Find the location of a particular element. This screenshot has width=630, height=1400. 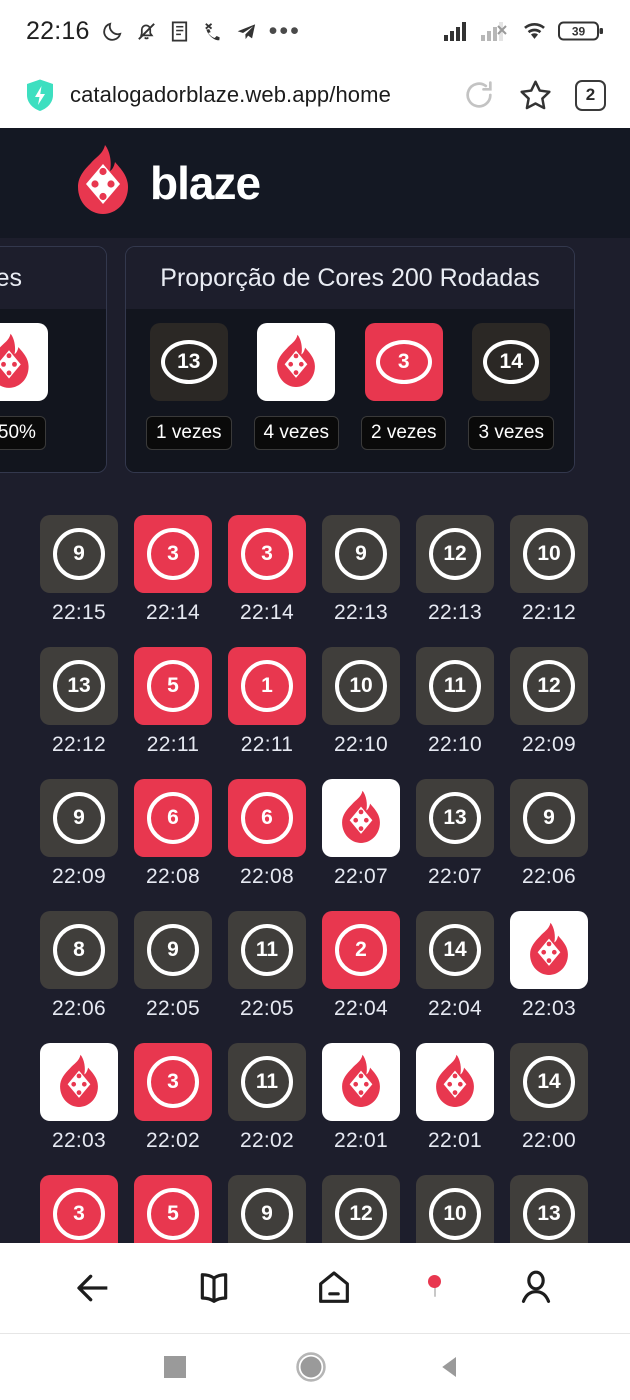

proporcao-item: 14 3 vezes is located at coordinates (511, 386).